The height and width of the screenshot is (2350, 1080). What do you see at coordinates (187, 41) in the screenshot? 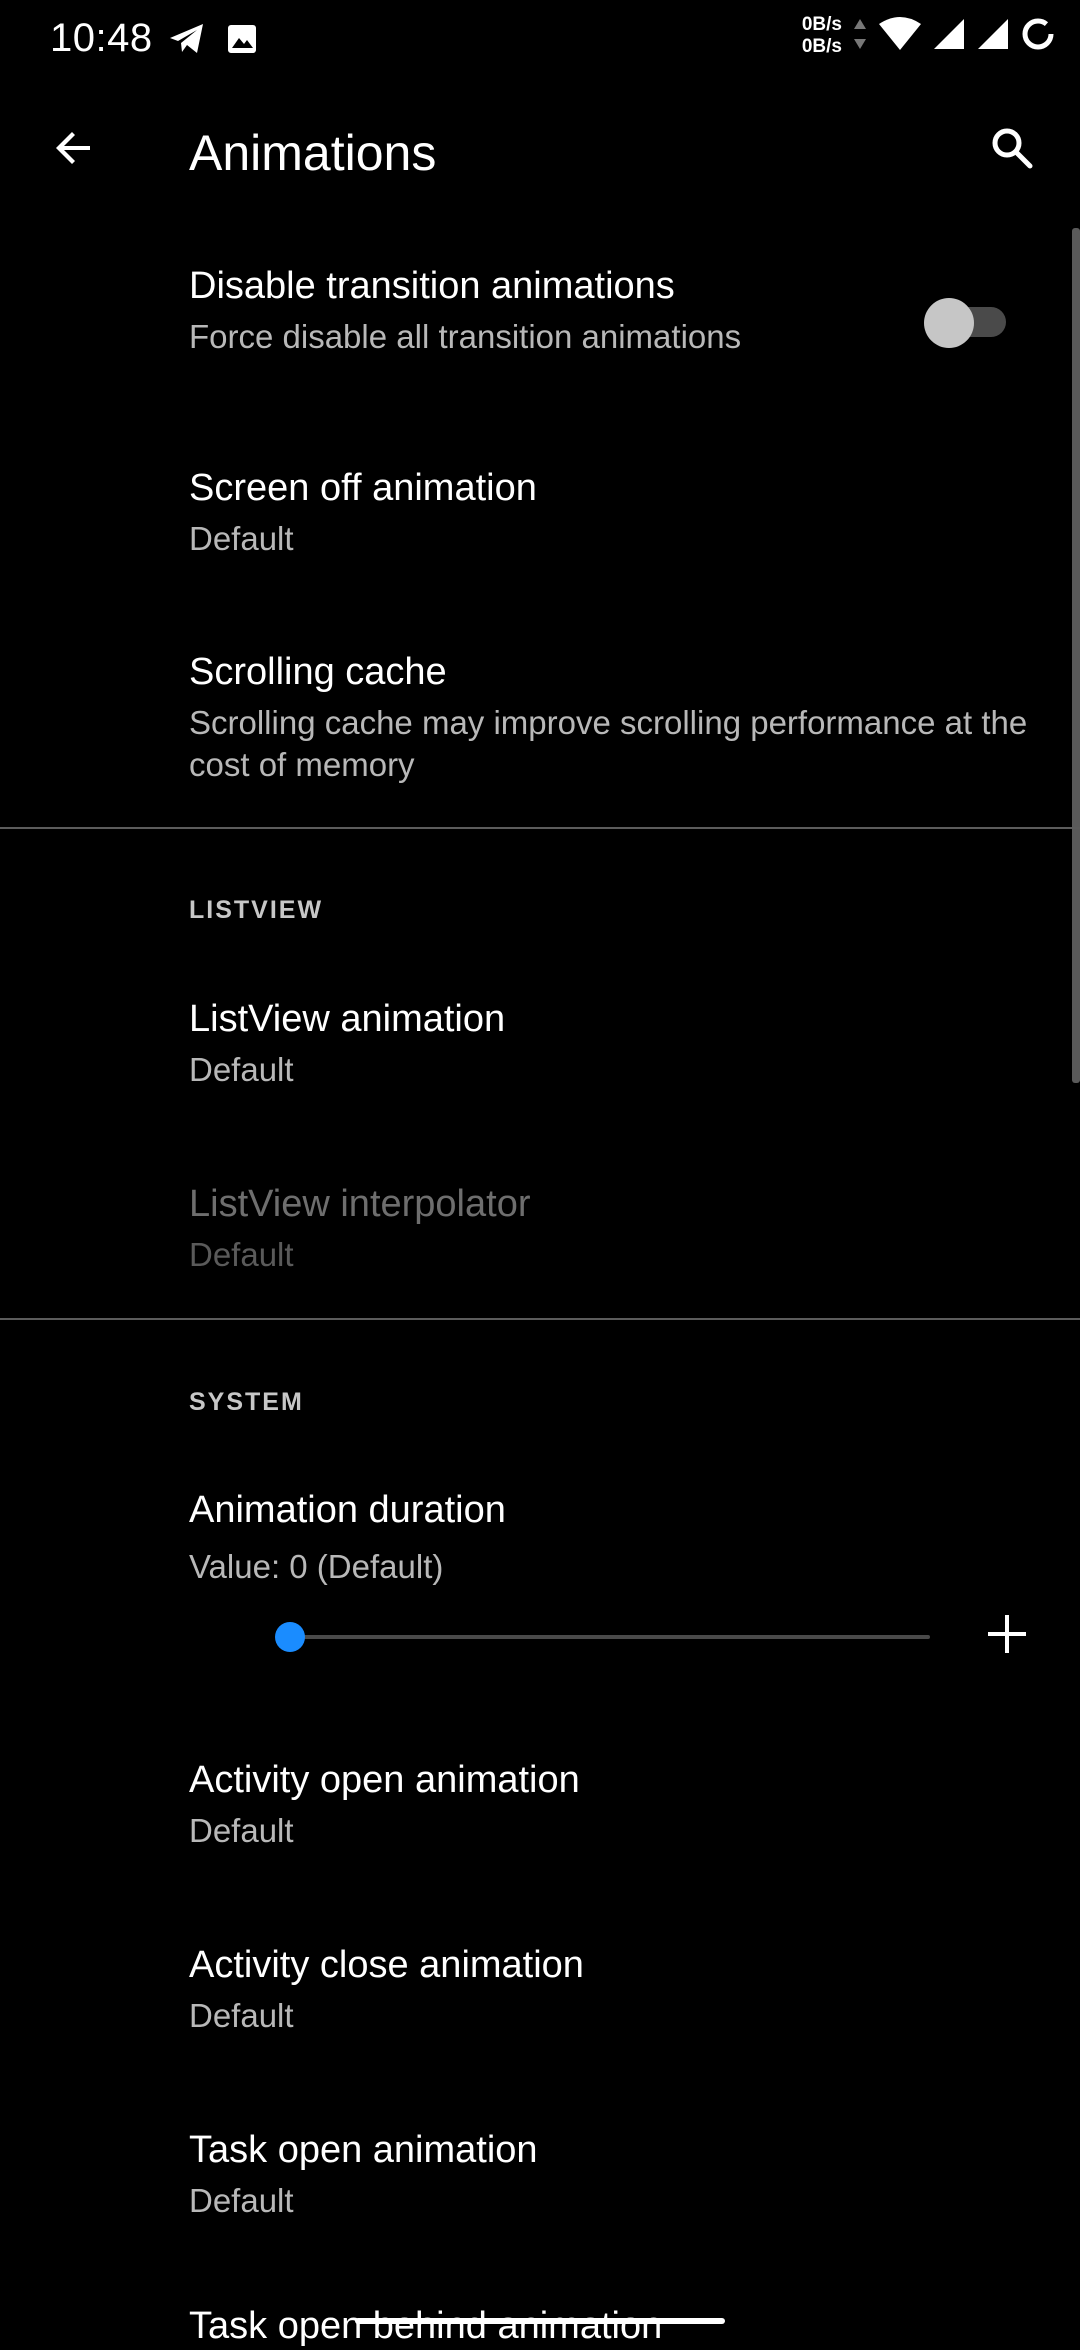
I see `telegram-icon` at bounding box center [187, 41].